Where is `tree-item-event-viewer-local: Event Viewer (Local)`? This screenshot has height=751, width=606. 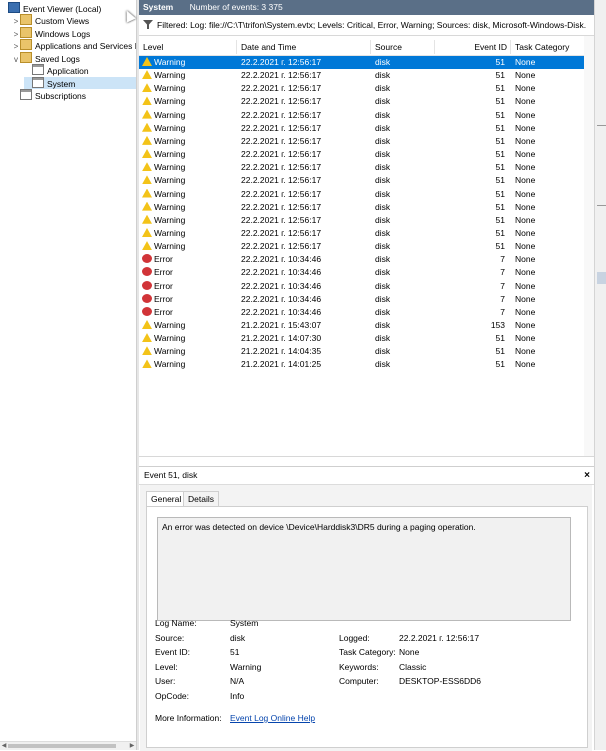 tree-item-event-viewer-local: Event Viewer (Local) is located at coordinates (68, 8).